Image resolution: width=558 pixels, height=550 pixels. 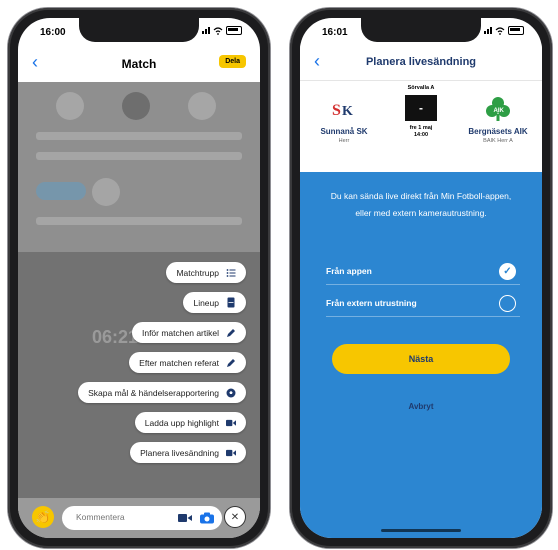 What do you see at coordinates (498, 131) in the screenshot?
I see `away-team-name: Bergnäsets AIK` at bounding box center [498, 131].